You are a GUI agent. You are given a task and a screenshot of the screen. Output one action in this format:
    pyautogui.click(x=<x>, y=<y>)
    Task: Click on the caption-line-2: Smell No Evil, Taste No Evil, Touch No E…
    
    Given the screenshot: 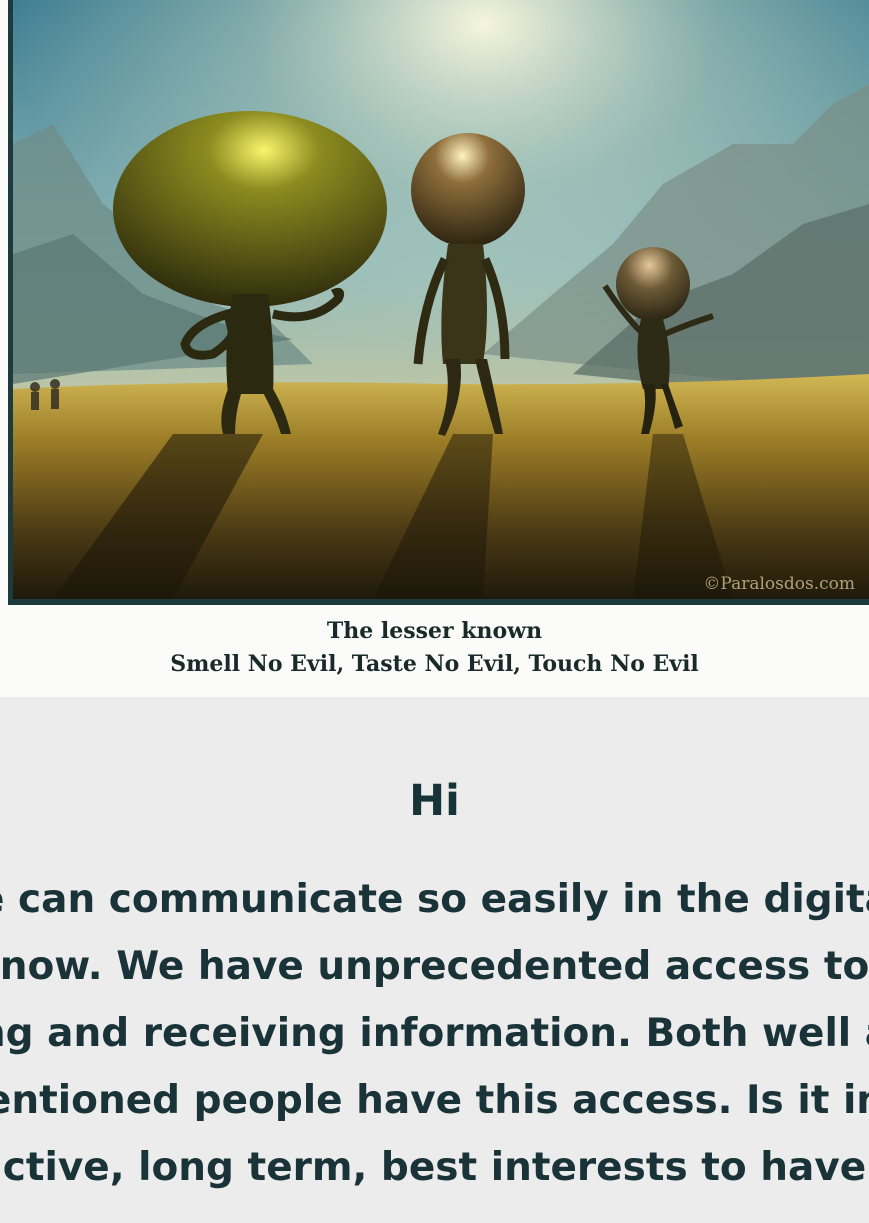 What is the action you would take?
    pyautogui.click(x=434, y=664)
    